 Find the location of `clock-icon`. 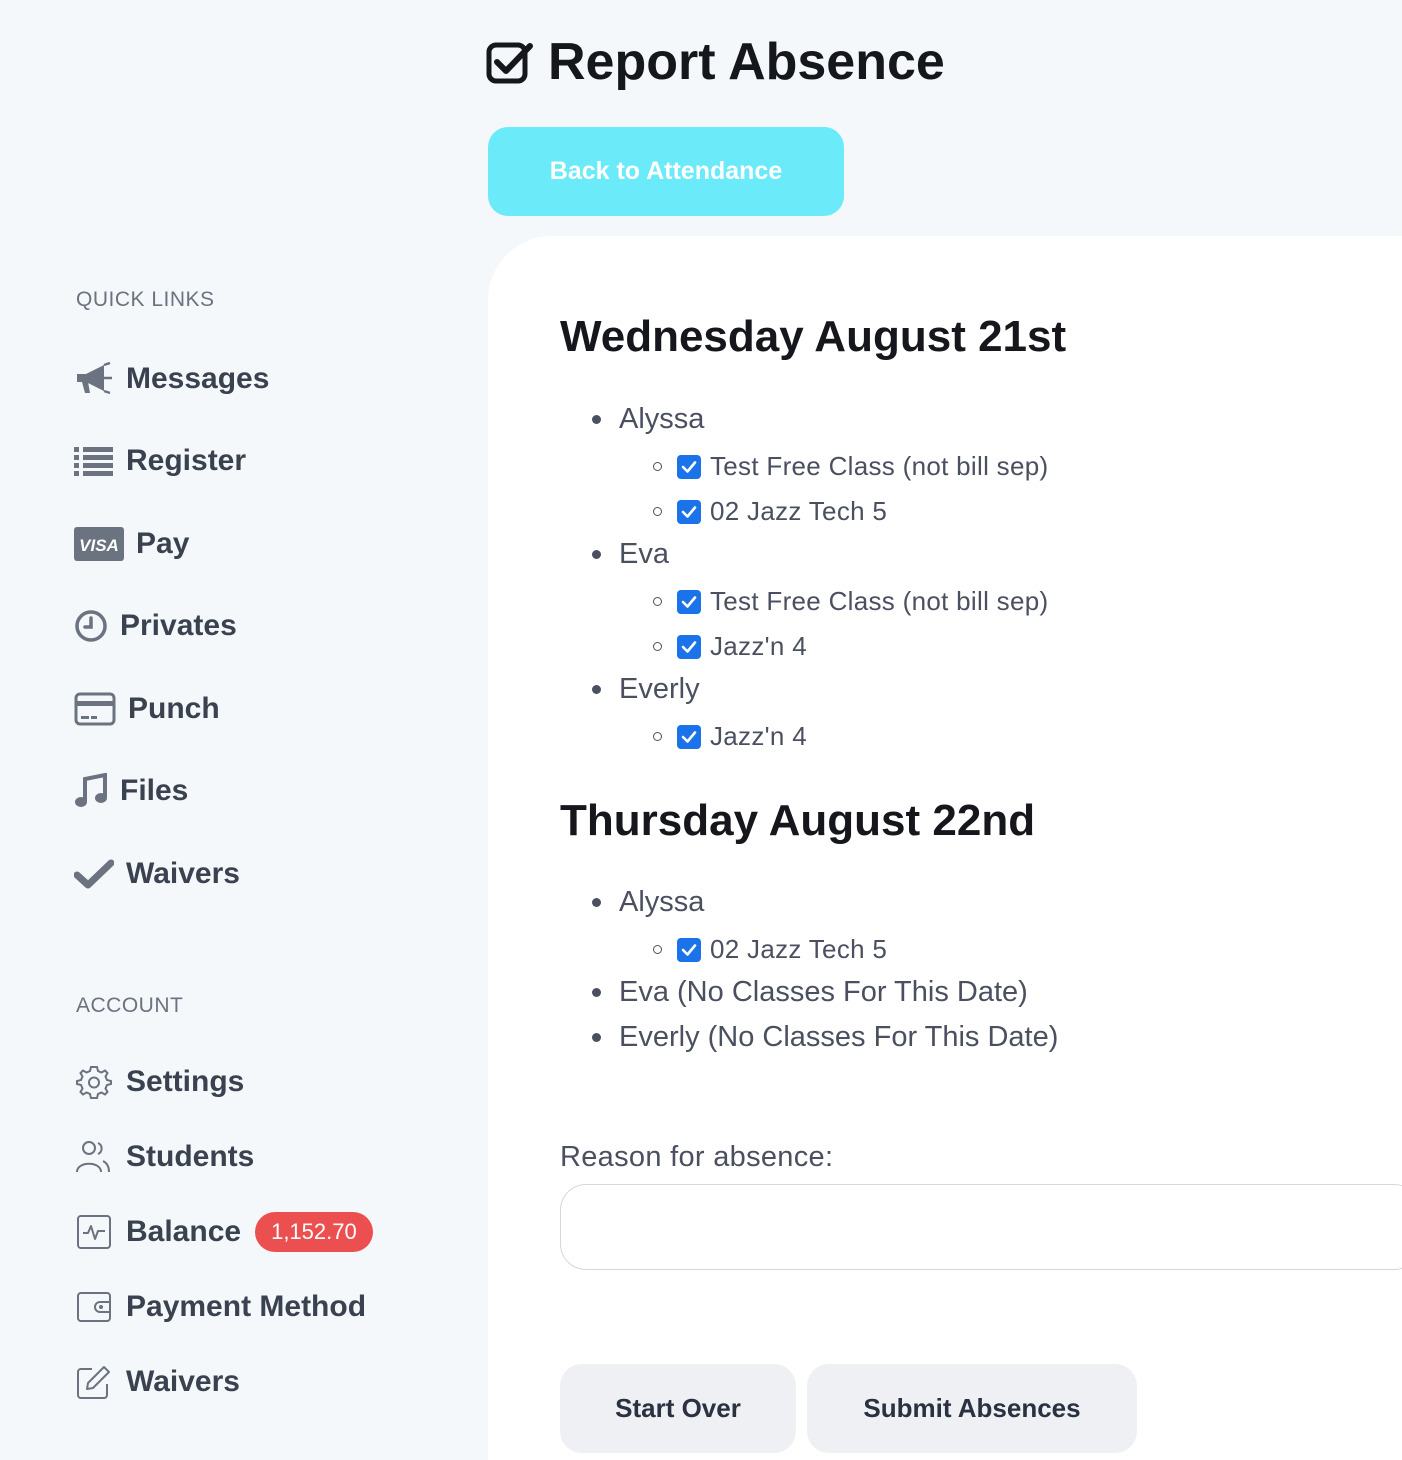

clock-icon is located at coordinates (91, 626).